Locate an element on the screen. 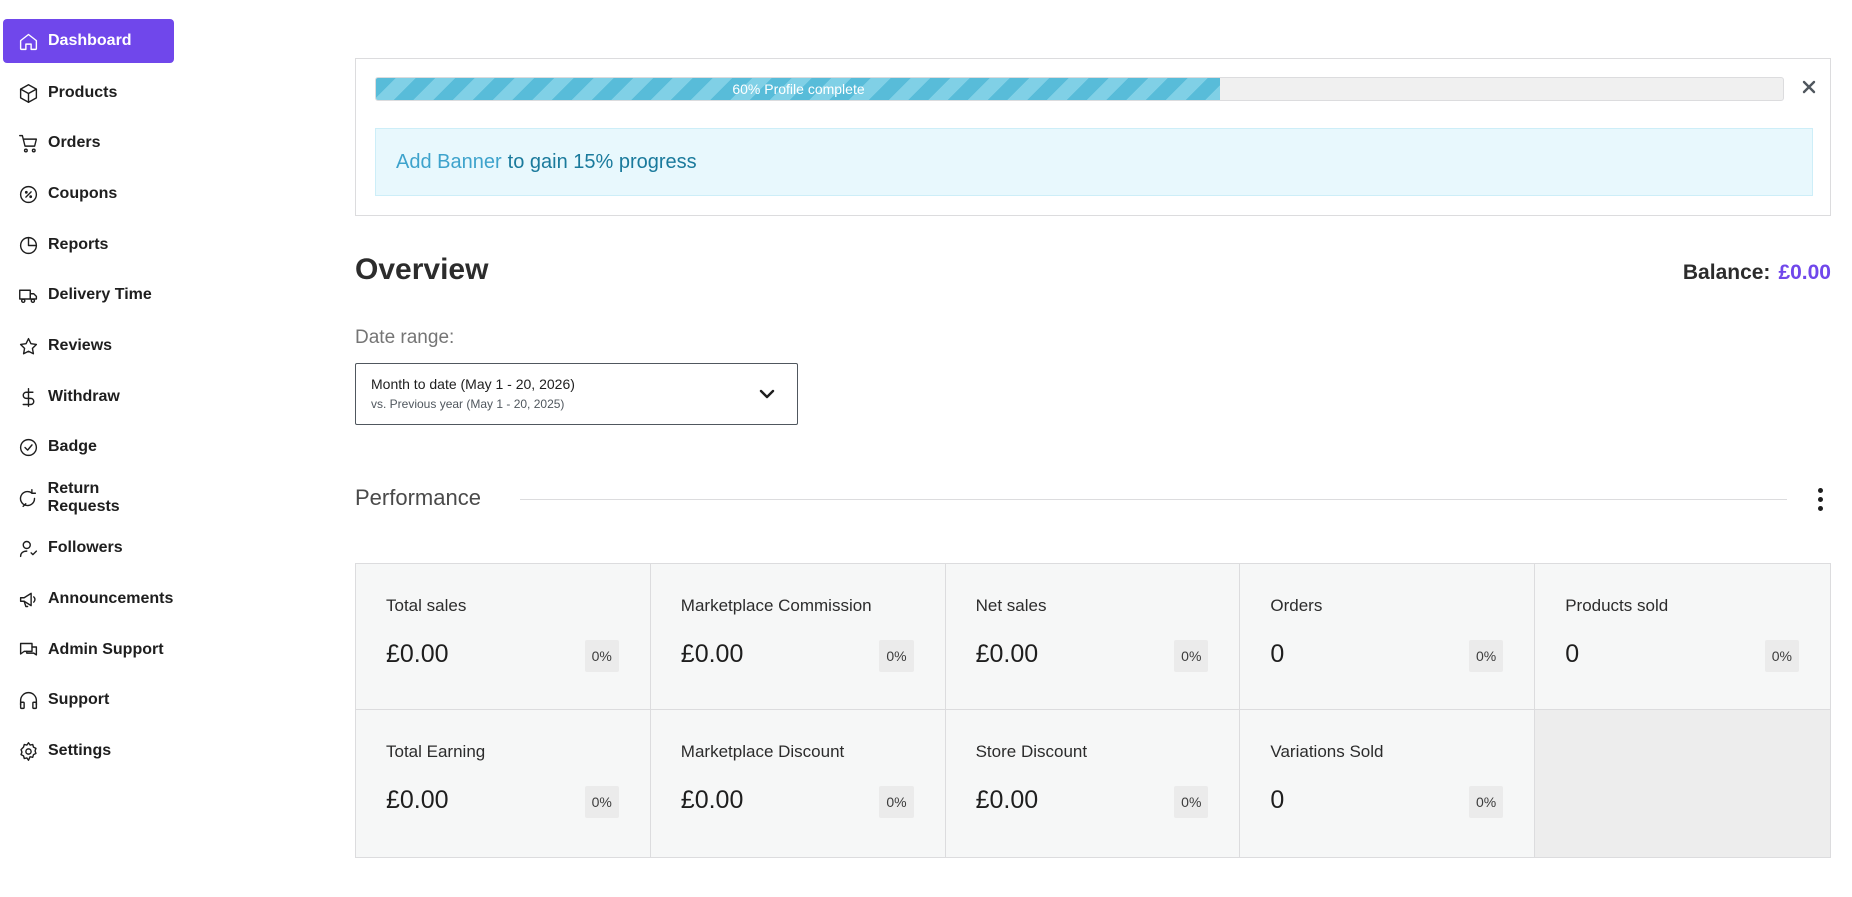  date-range-main: Month to date (May 1 - 20, 2026) is located at coordinates (473, 384).